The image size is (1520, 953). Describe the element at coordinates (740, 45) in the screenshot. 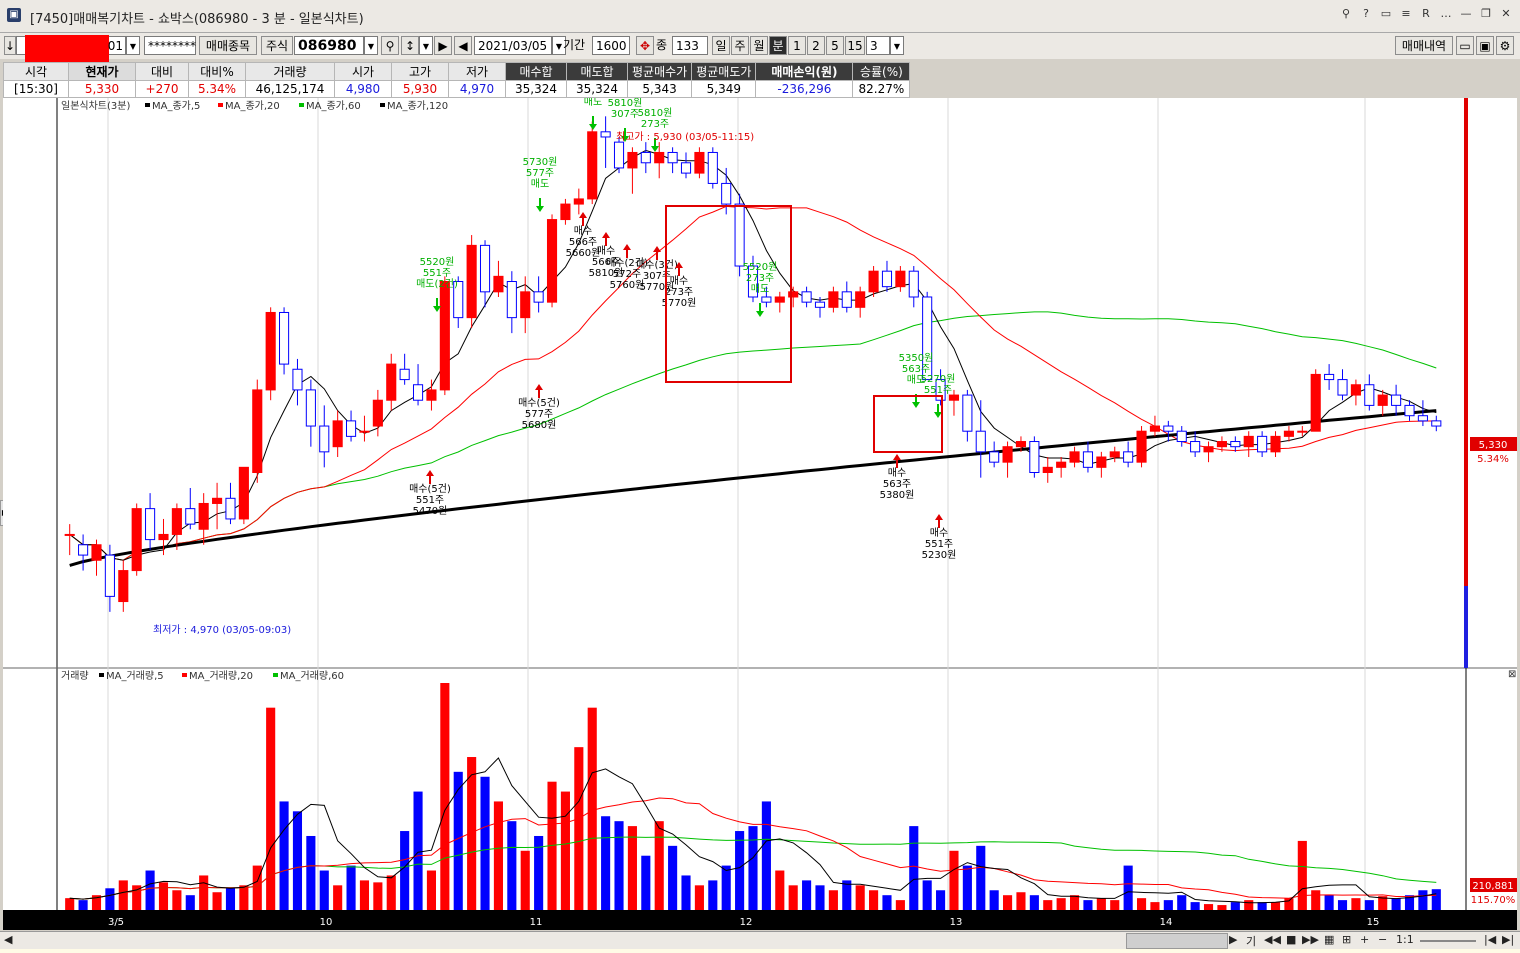

I see `period-week-button: 주` at that location.